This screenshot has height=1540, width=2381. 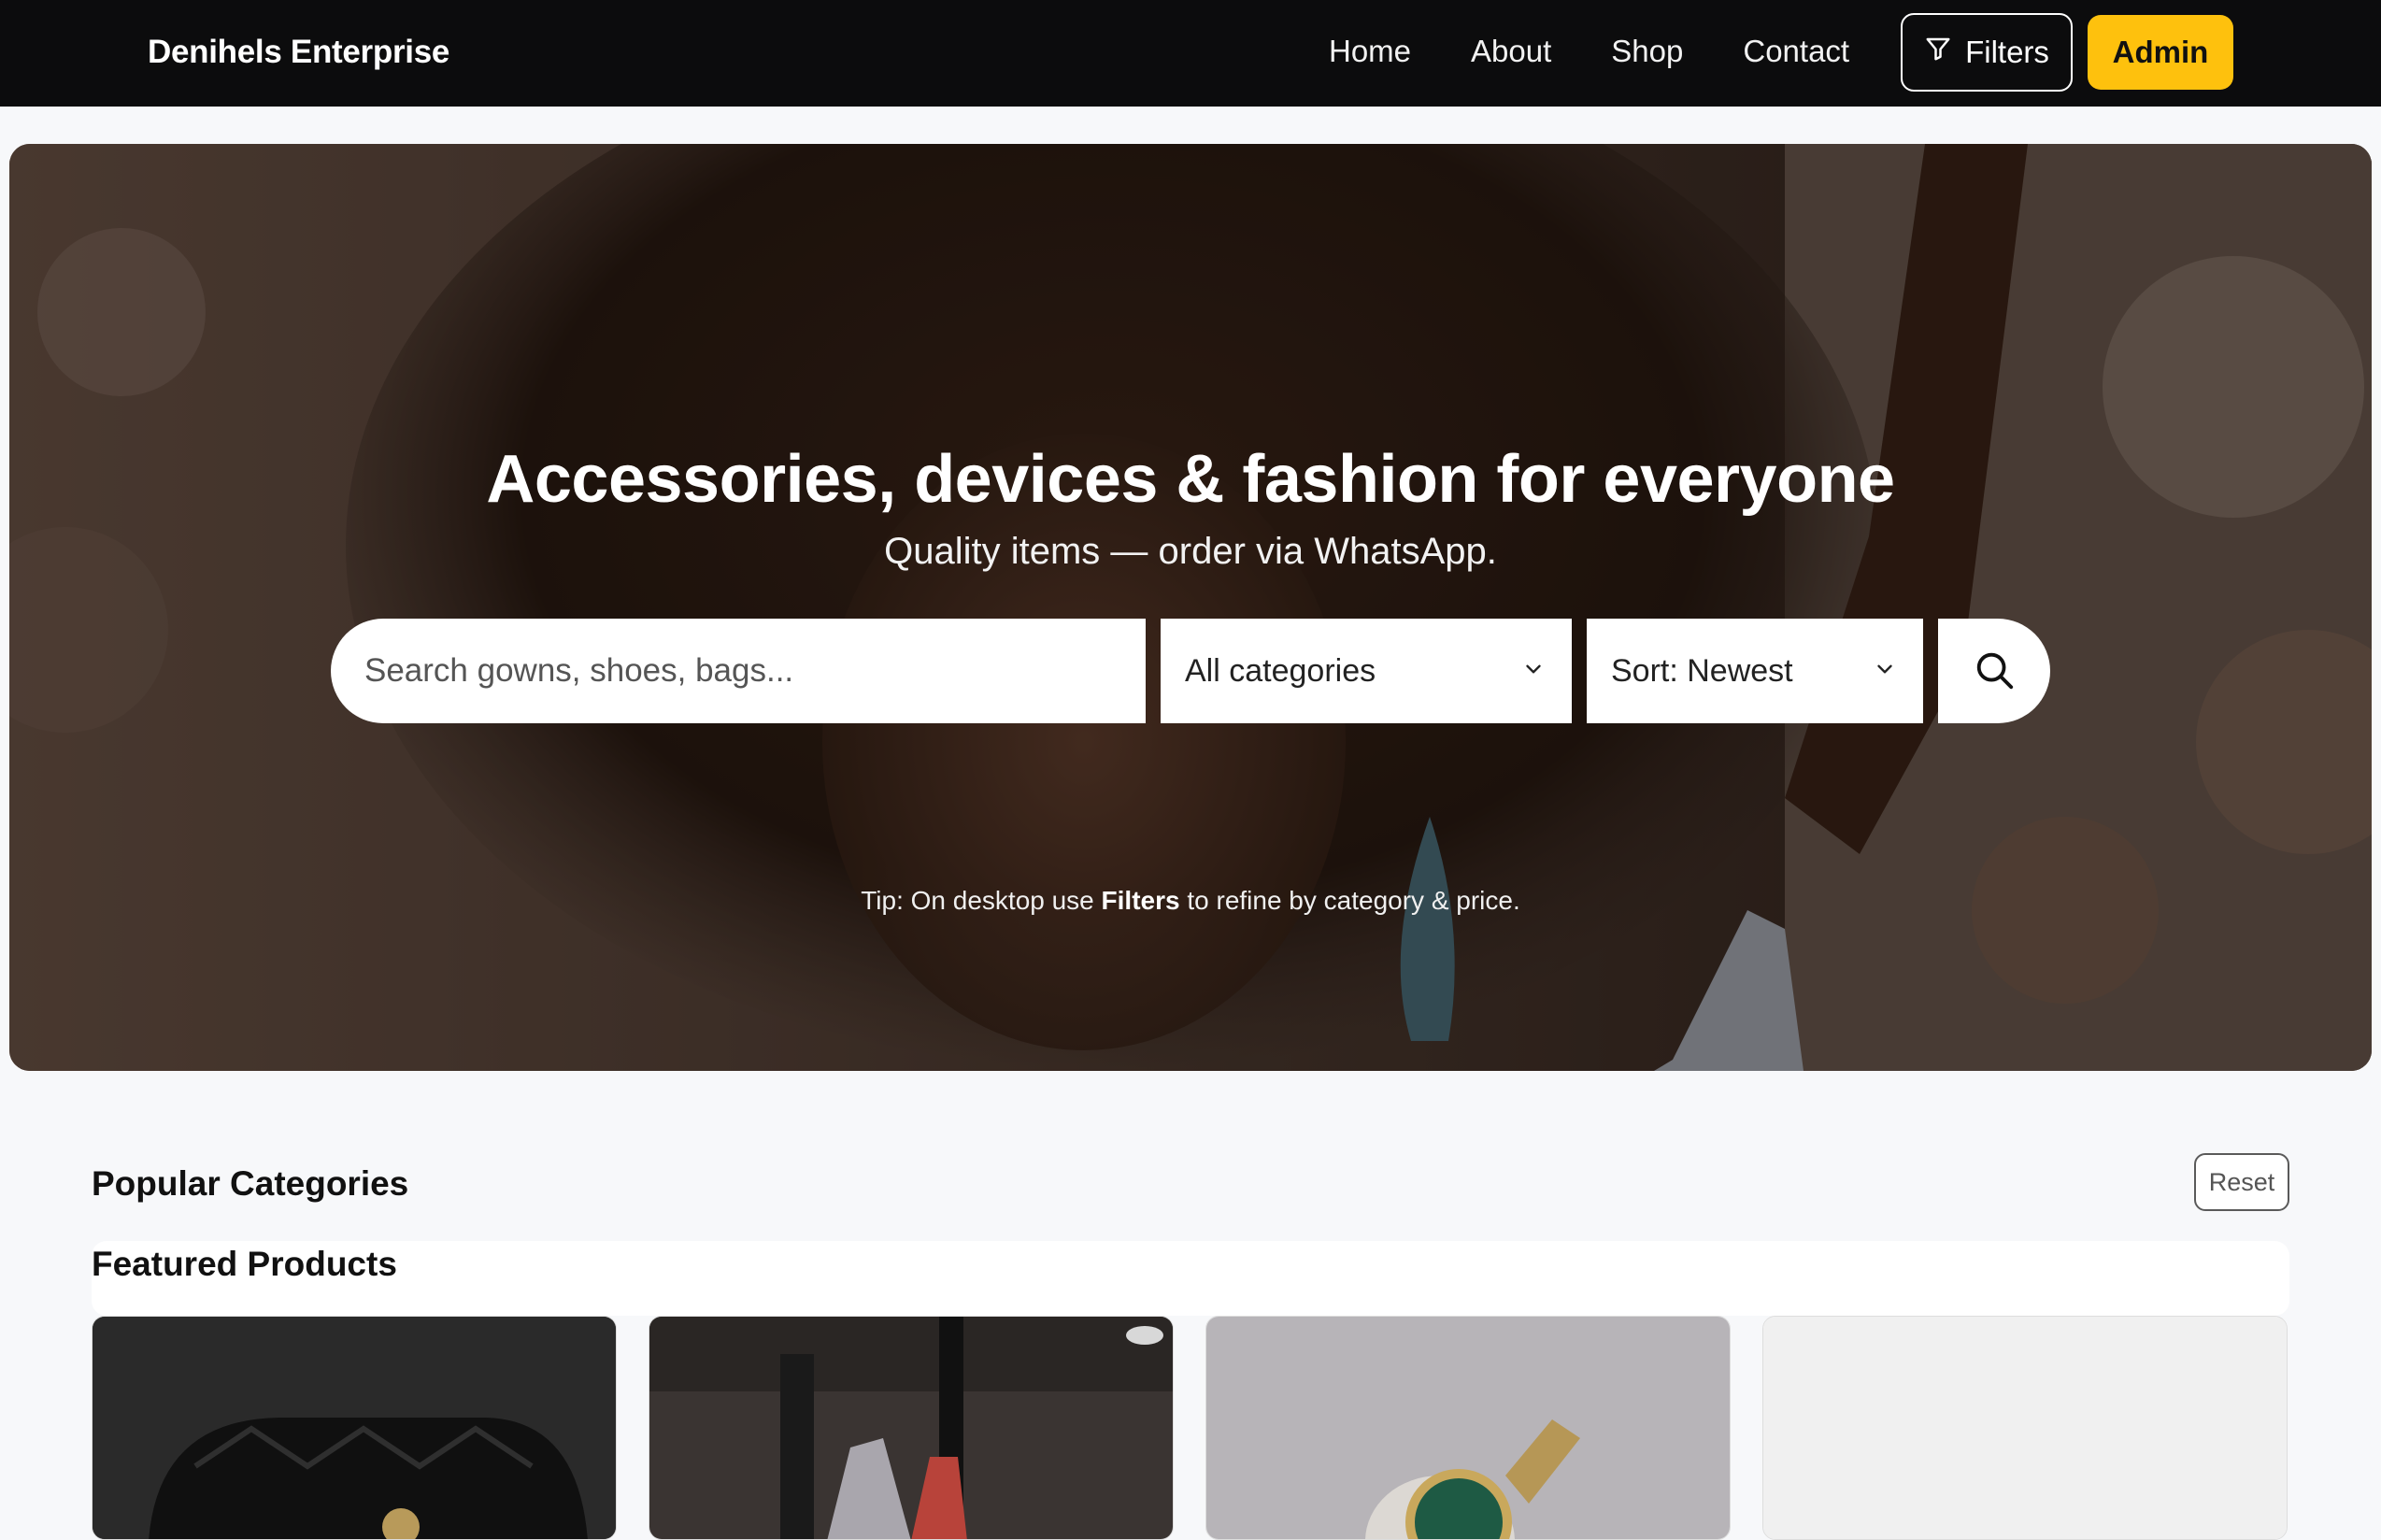 I want to click on product-image-placeholder, so click(x=2025, y=1428).